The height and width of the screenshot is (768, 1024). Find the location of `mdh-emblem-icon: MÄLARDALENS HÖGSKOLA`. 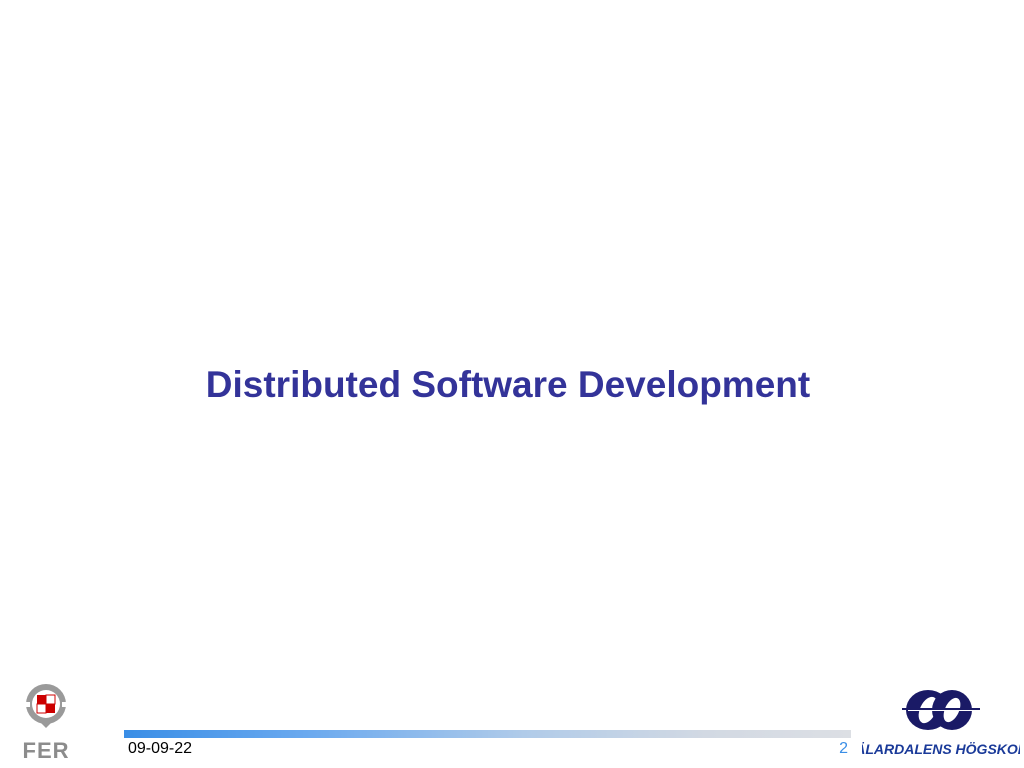

mdh-emblem-icon: MÄLARDALENS HÖGSKOLA is located at coordinates (934, 723).